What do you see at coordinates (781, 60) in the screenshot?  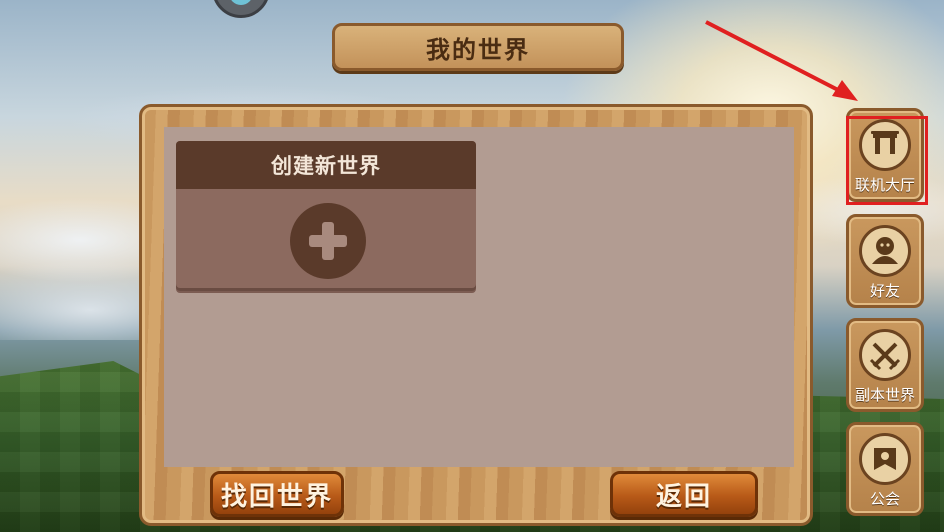 I see `annotation-arrow` at bounding box center [781, 60].